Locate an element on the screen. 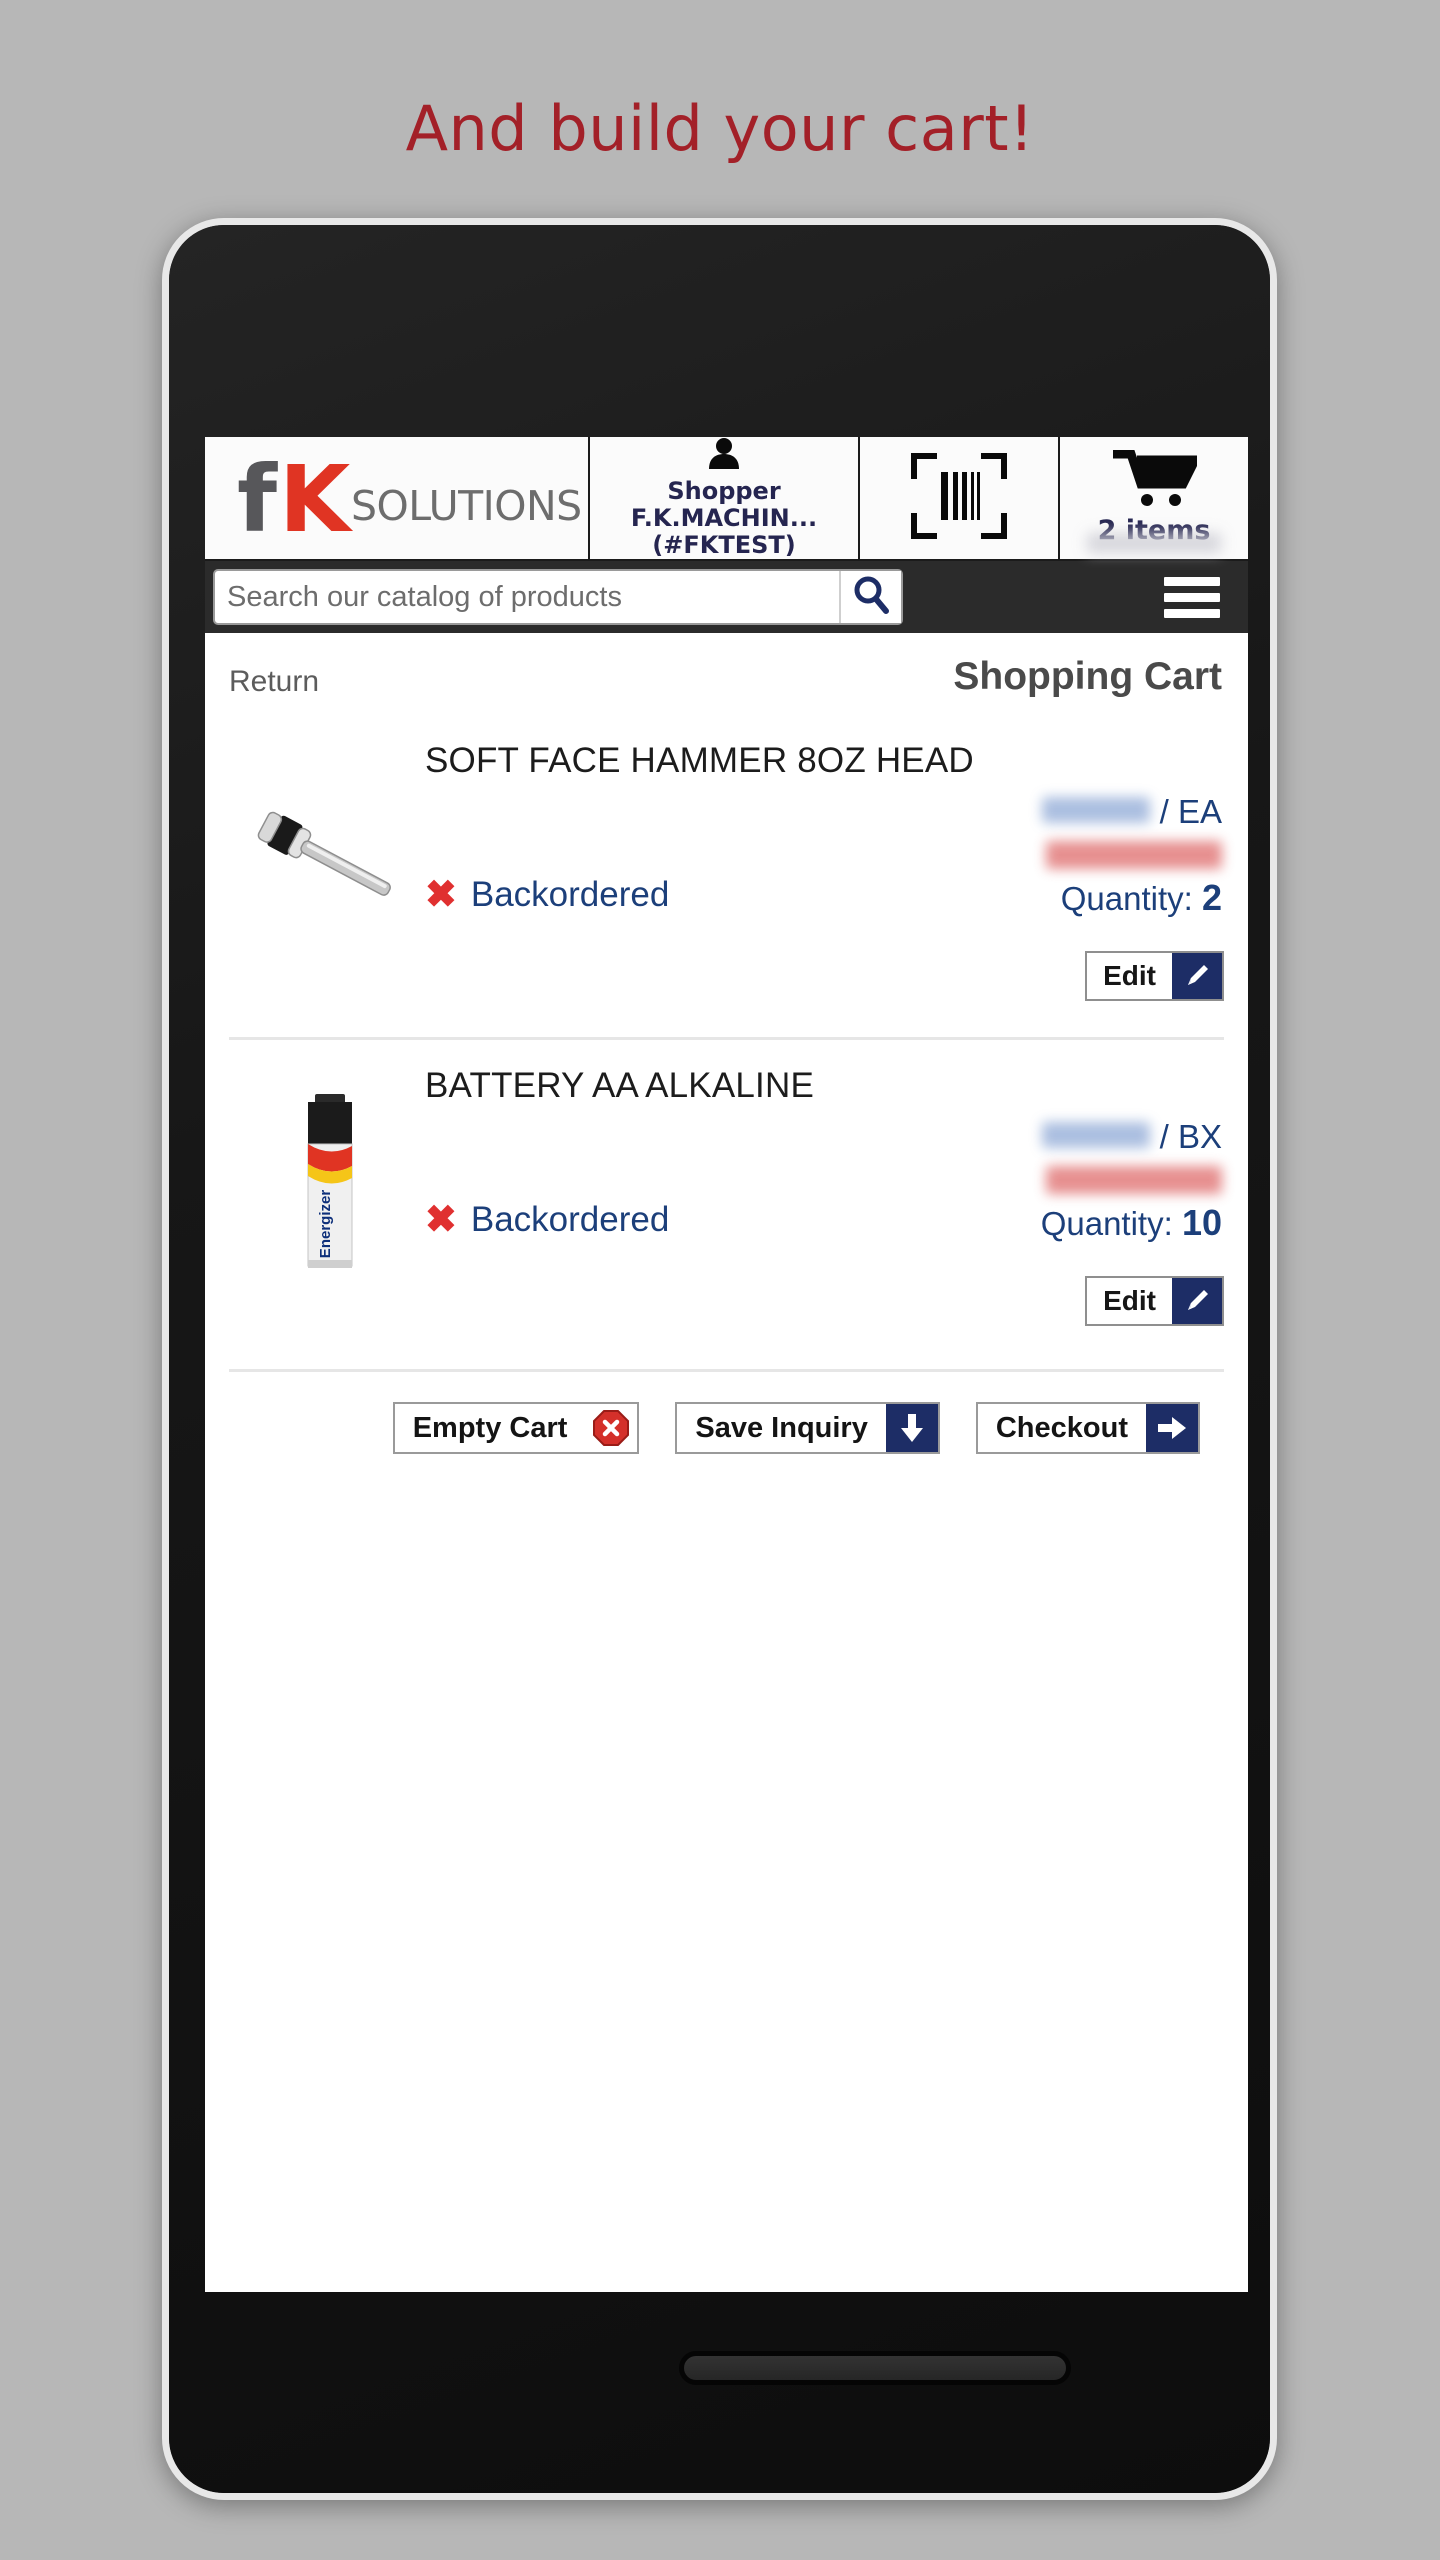 This screenshot has width=1440, height=2560. checkout-label: Checkout is located at coordinates (1061, 1427).